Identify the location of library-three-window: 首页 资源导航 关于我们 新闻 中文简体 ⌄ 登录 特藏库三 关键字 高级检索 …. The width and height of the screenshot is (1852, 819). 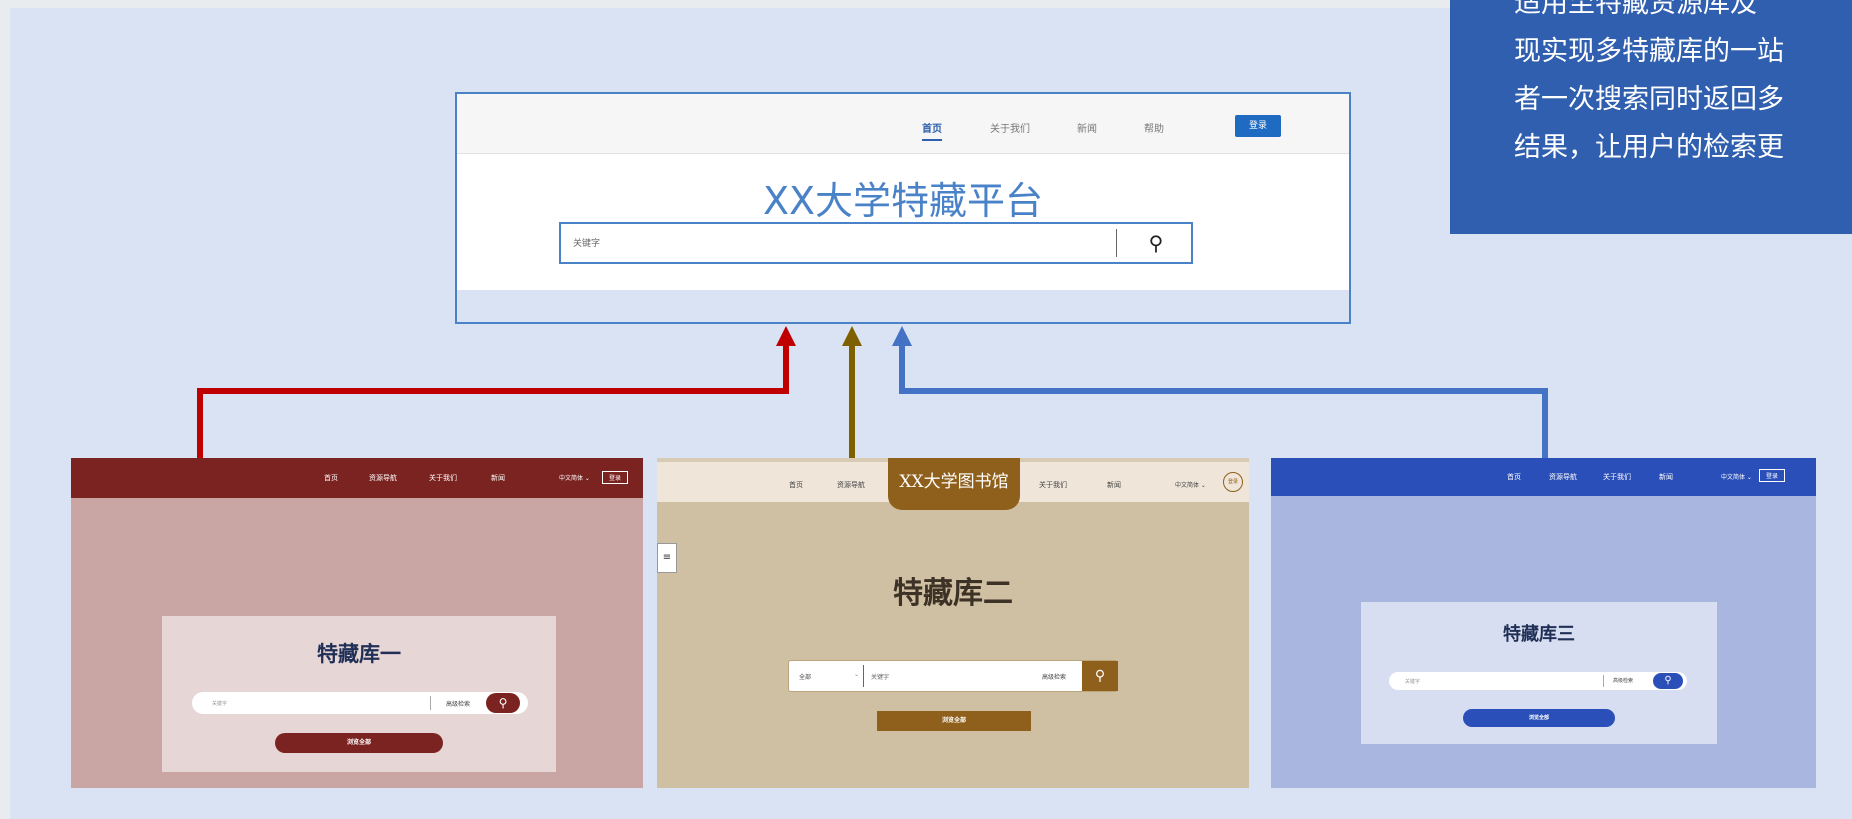
(1543, 623).